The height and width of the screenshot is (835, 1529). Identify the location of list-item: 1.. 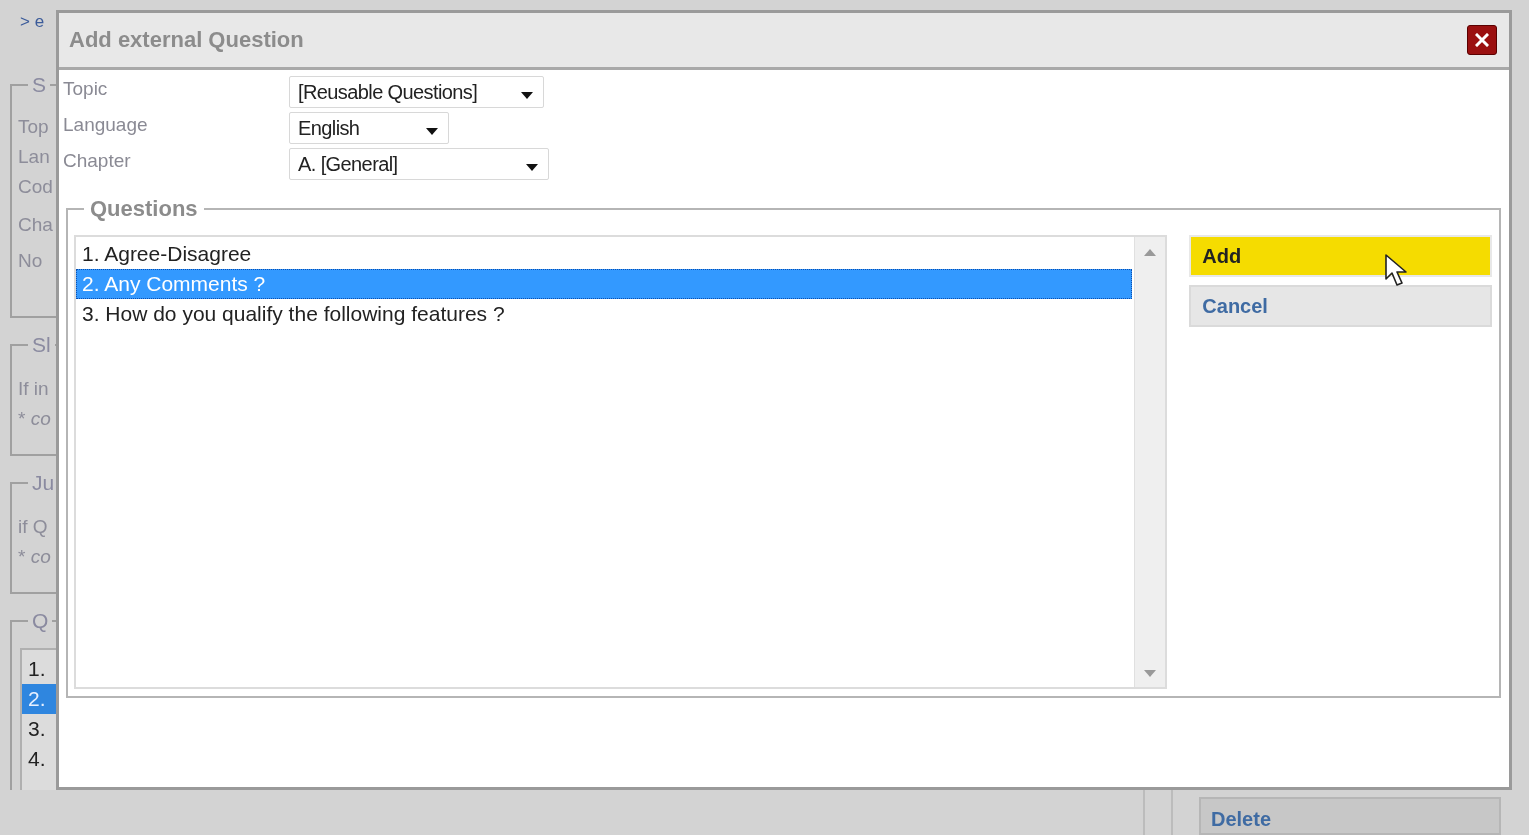
(39, 669).